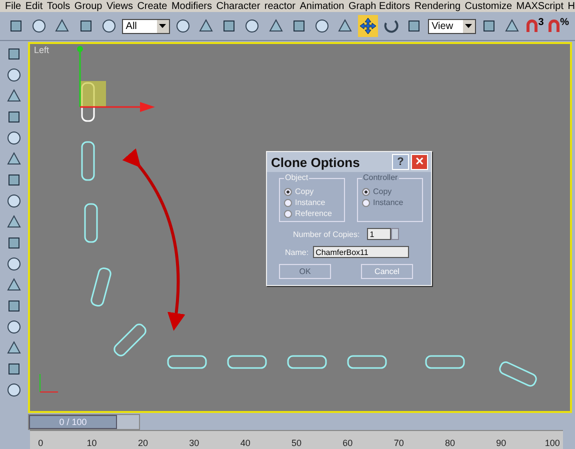 The image size is (575, 449). I want to click on menu-item: Modifiers, so click(191, 6).